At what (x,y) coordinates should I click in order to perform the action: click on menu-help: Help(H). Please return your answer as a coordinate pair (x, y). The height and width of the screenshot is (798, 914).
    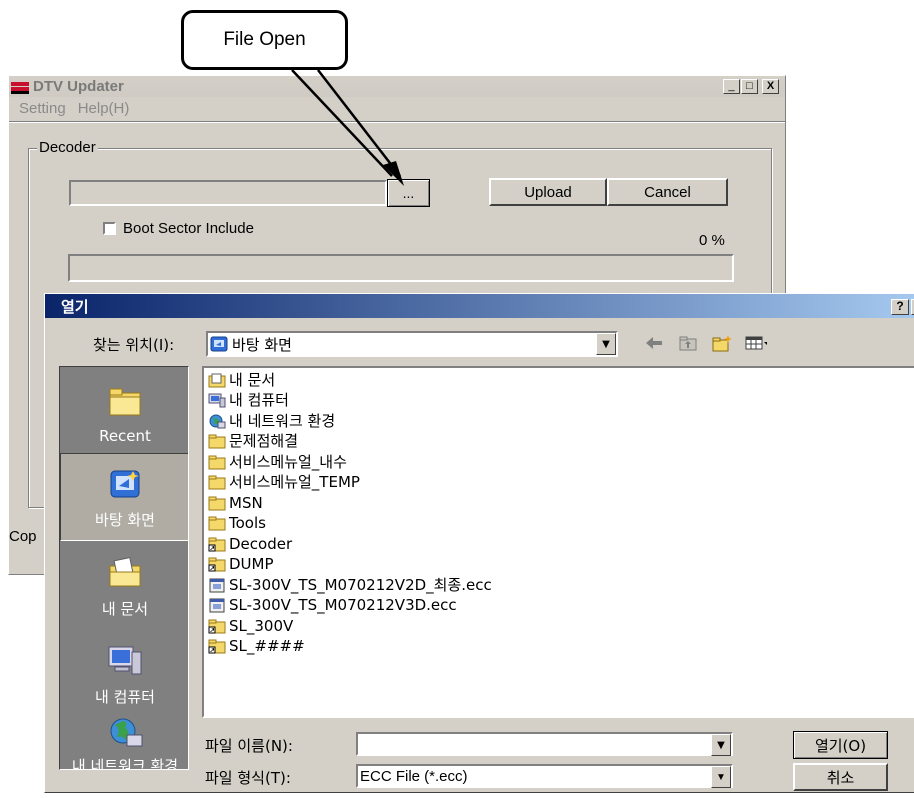
    Looking at the image, I should click on (104, 108).